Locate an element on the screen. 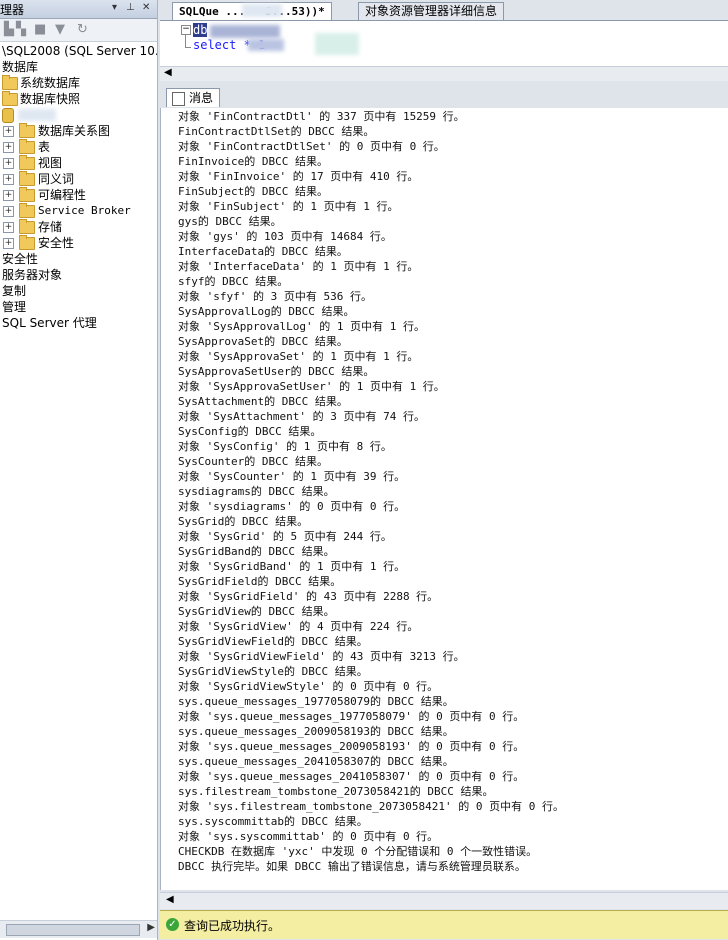 The width and height of the screenshot is (728, 940). object-explorer-scrollbar: ▶ is located at coordinates (78, 929).